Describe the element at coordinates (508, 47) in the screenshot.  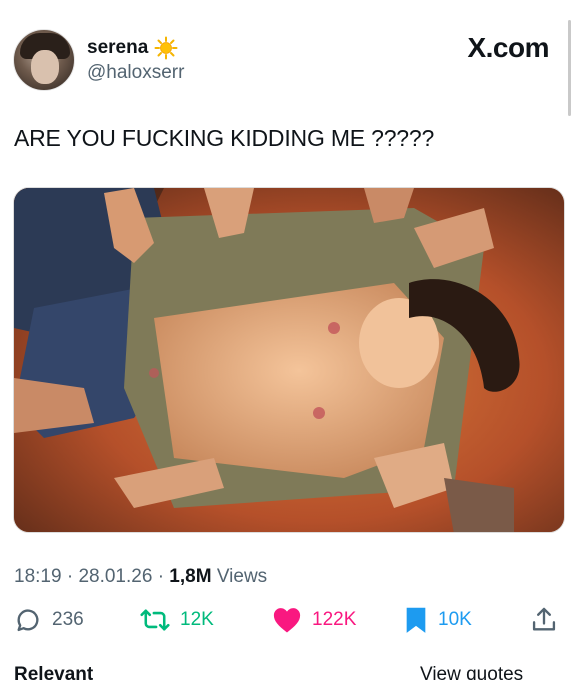
I see `site-logo-text: X.com` at that location.